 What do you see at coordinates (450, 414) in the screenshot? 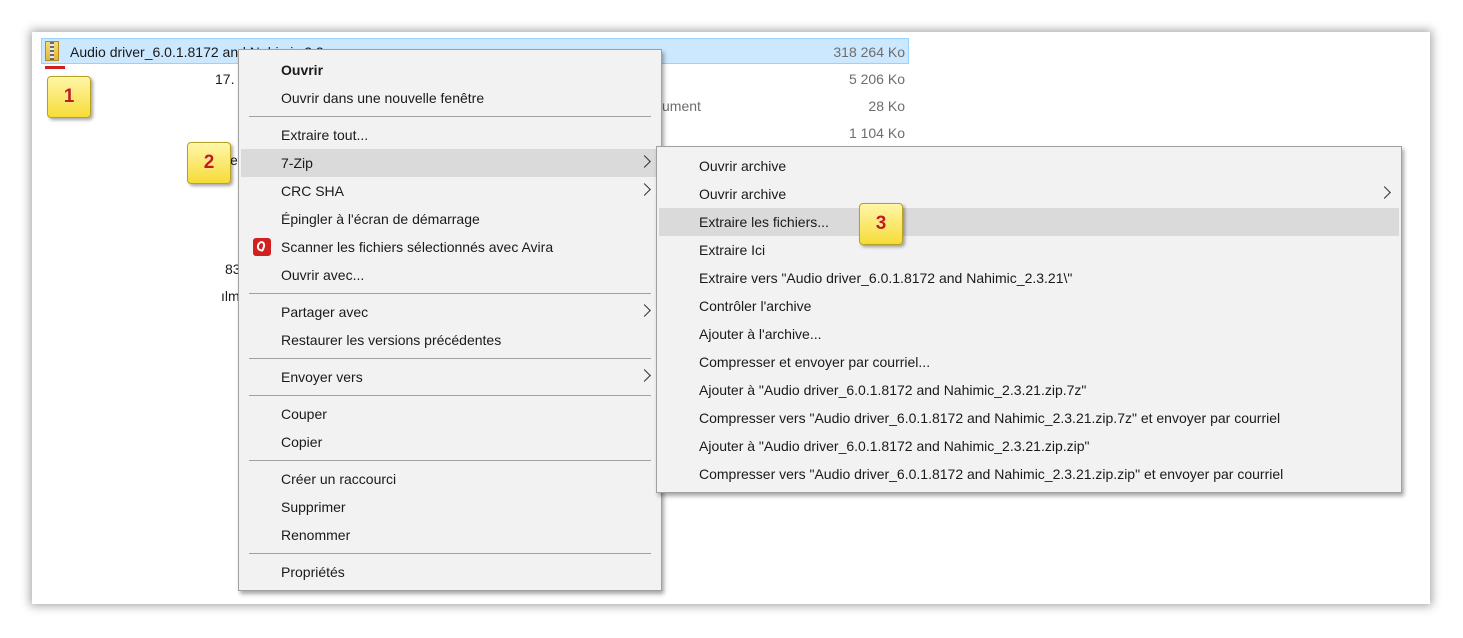
I see `menu-item-cut: Couper` at bounding box center [450, 414].